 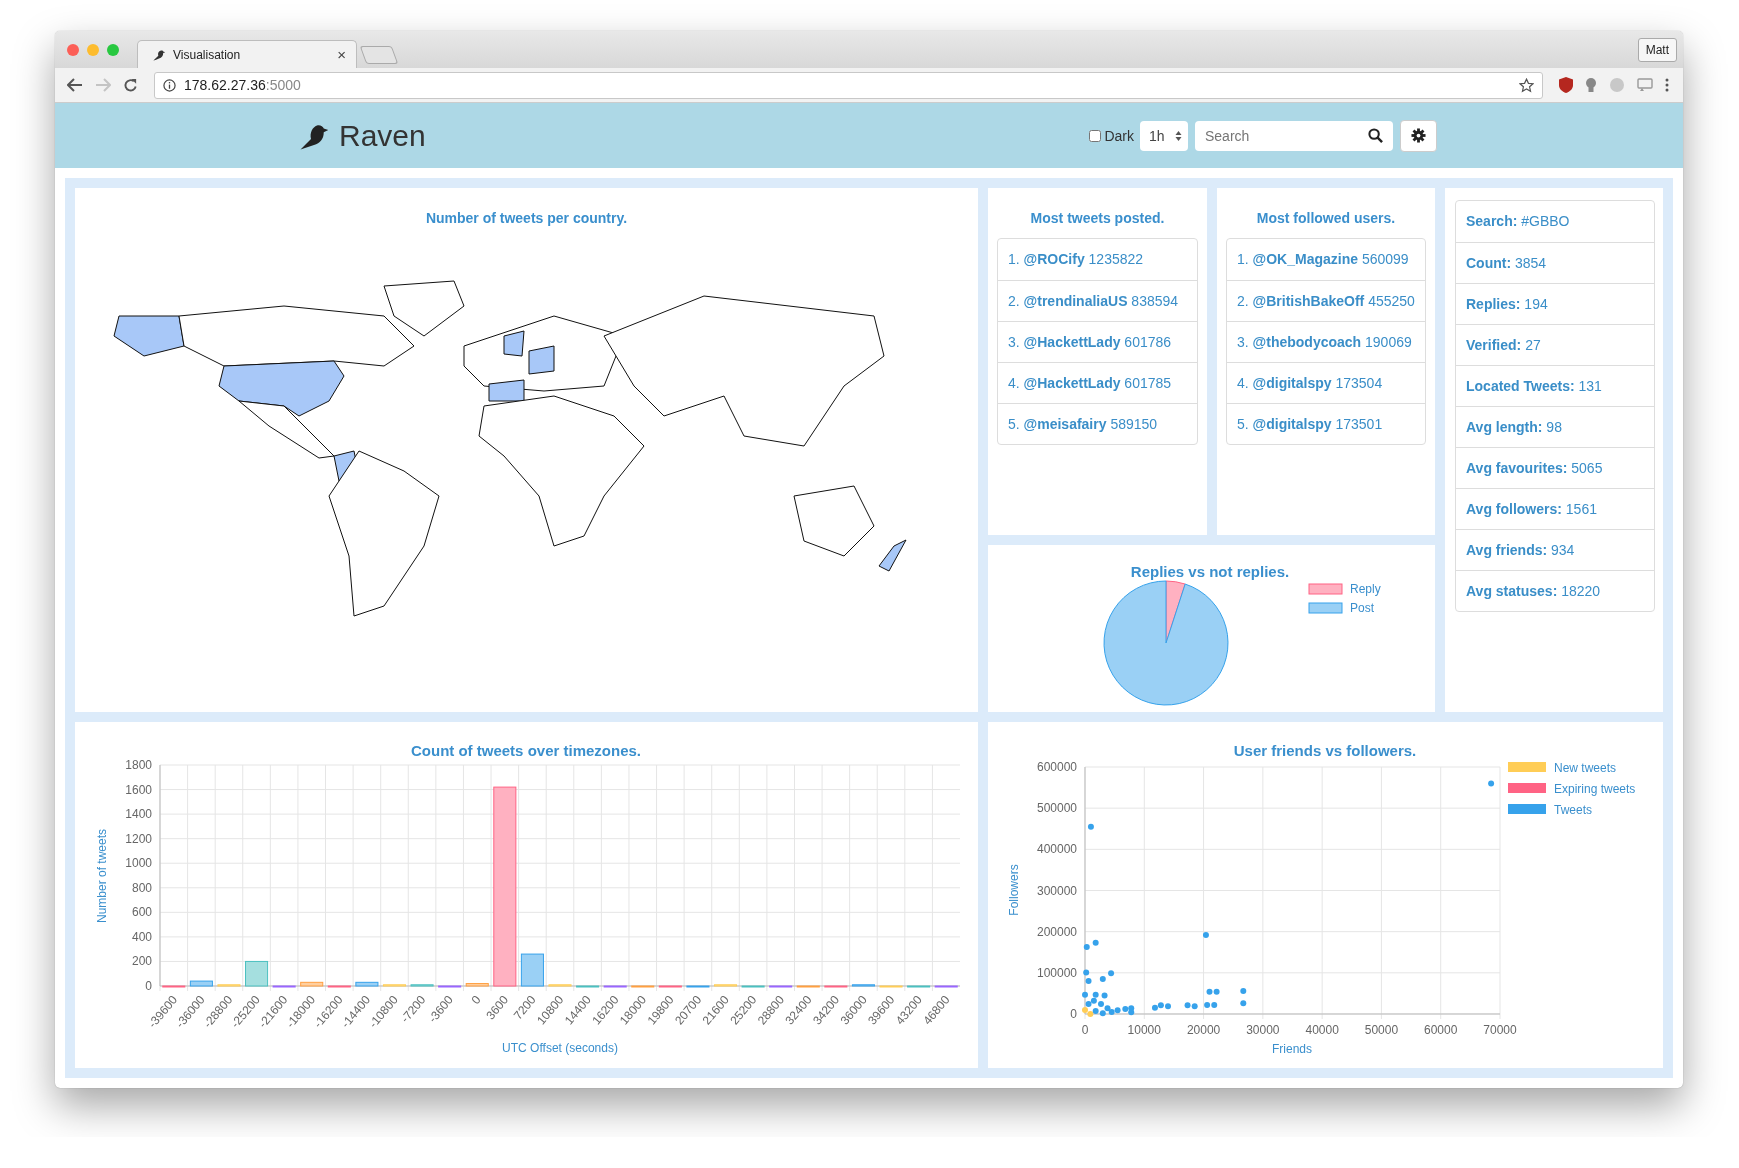 What do you see at coordinates (1292, 1049) in the screenshot?
I see `axis-title: Friends` at bounding box center [1292, 1049].